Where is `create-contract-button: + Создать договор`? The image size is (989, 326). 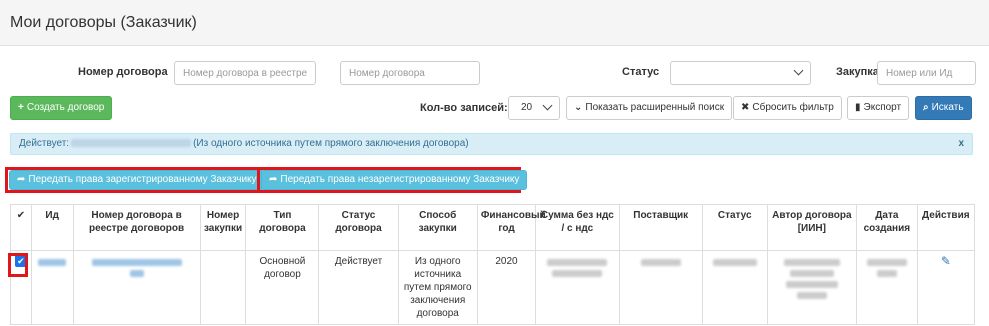
create-contract-button: + Создать договор is located at coordinates (61, 108).